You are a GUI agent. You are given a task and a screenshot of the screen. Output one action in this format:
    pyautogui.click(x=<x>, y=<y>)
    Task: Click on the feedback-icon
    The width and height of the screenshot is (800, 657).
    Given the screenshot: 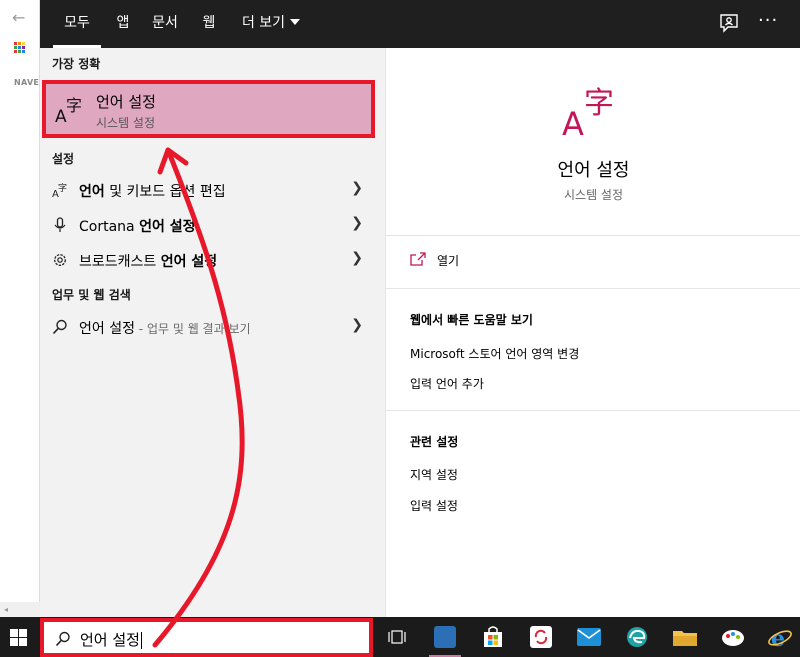 What is the action you would take?
    pyautogui.click(x=729, y=23)
    